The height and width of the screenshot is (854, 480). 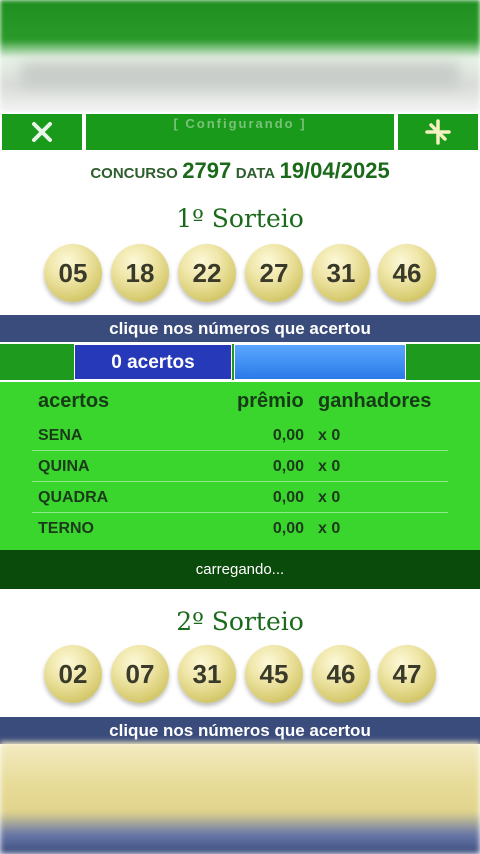 What do you see at coordinates (240, 621) in the screenshot?
I see `draw2-title: 2º Sorteio` at bounding box center [240, 621].